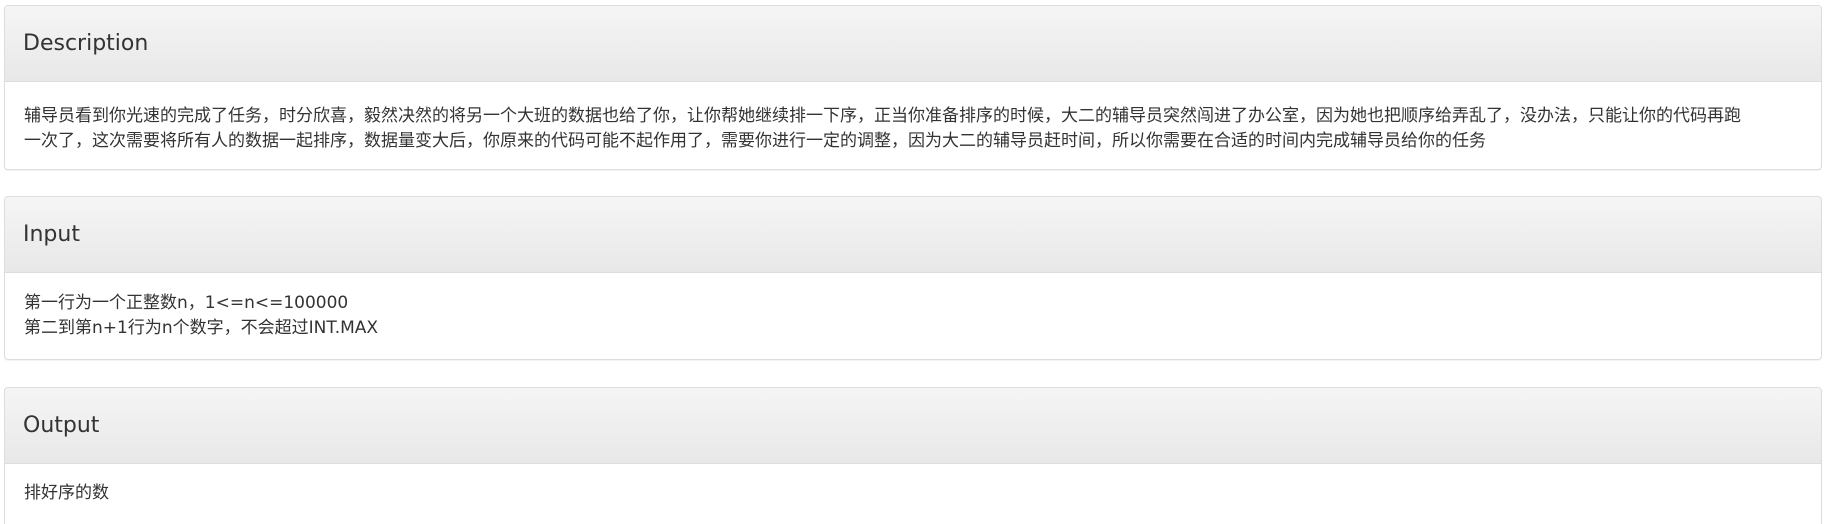 This screenshot has height=524, width=1826. What do you see at coordinates (913, 426) in the screenshot?
I see `output-heading: Output` at bounding box center [913, 426].